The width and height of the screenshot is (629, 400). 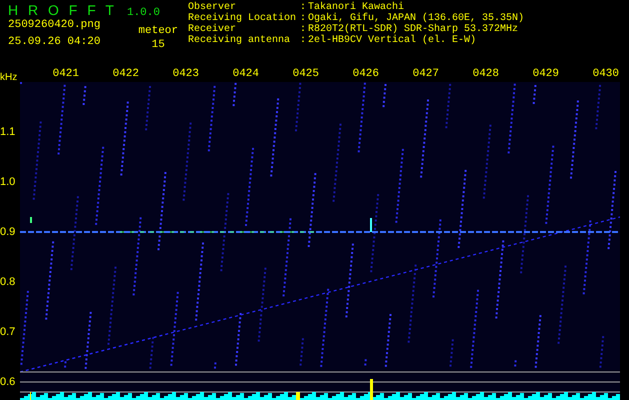 What do you see at coordinates (54, 42) in the screenshot?
I see `date-time: 25.09.26 04:20` at bounding box center [54, 42].